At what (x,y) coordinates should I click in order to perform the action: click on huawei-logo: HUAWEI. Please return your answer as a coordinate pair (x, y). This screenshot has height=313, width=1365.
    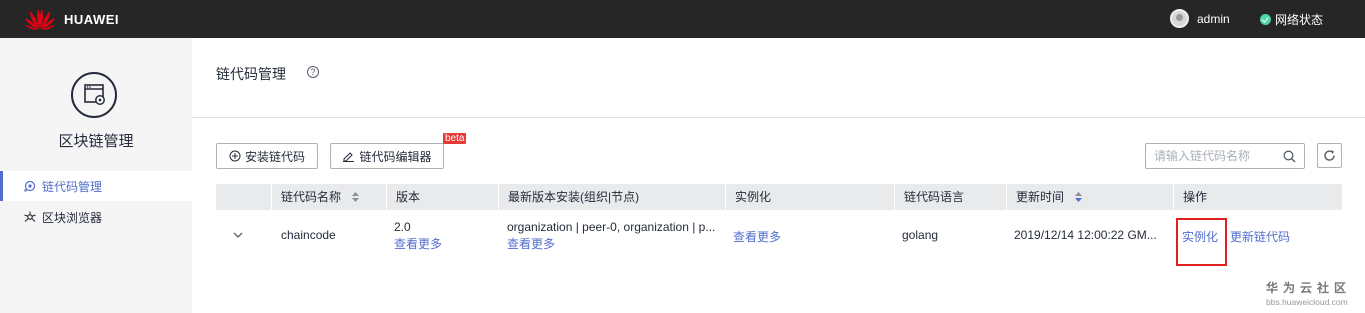
    Looking at the image, I should click on (71, 19).